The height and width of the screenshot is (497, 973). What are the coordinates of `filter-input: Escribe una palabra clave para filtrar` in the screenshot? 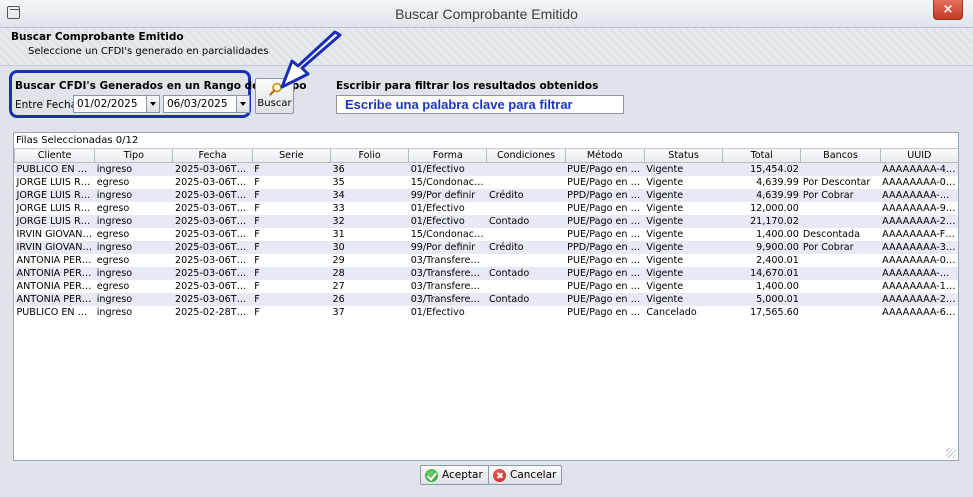 It's located at (480, 104).